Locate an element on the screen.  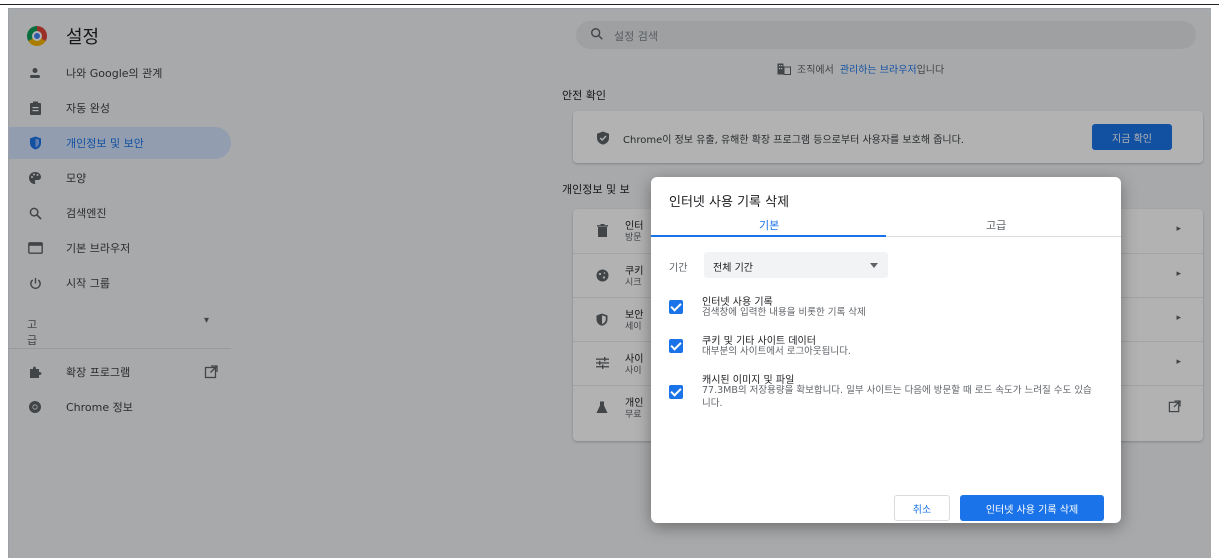
active-tab-indicator is located at coordinates (768, 236).